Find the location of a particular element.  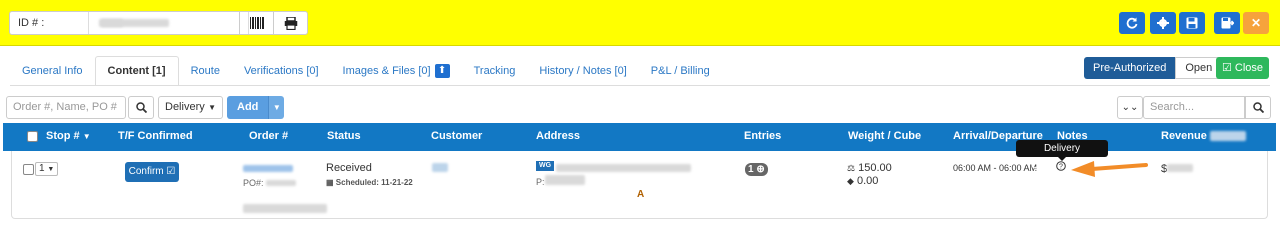

print-icon is located at coordinates (290, 23).